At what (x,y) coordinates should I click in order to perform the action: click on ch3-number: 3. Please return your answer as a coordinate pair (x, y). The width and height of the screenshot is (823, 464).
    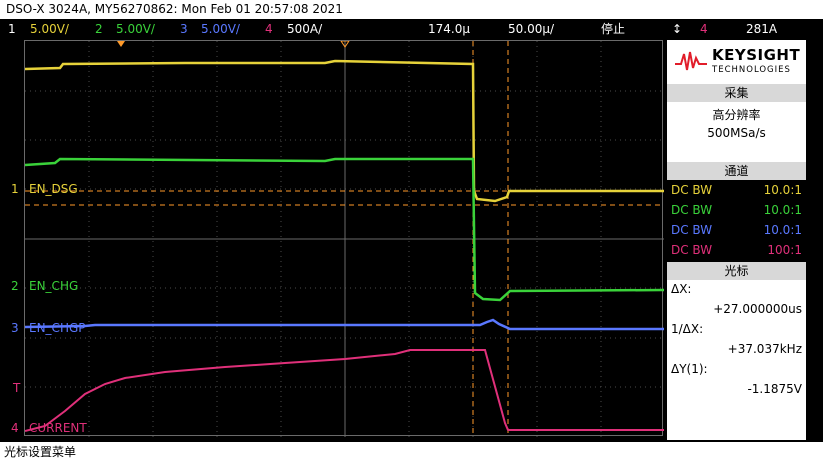
    Looking at the image, I should click on (184, 29).